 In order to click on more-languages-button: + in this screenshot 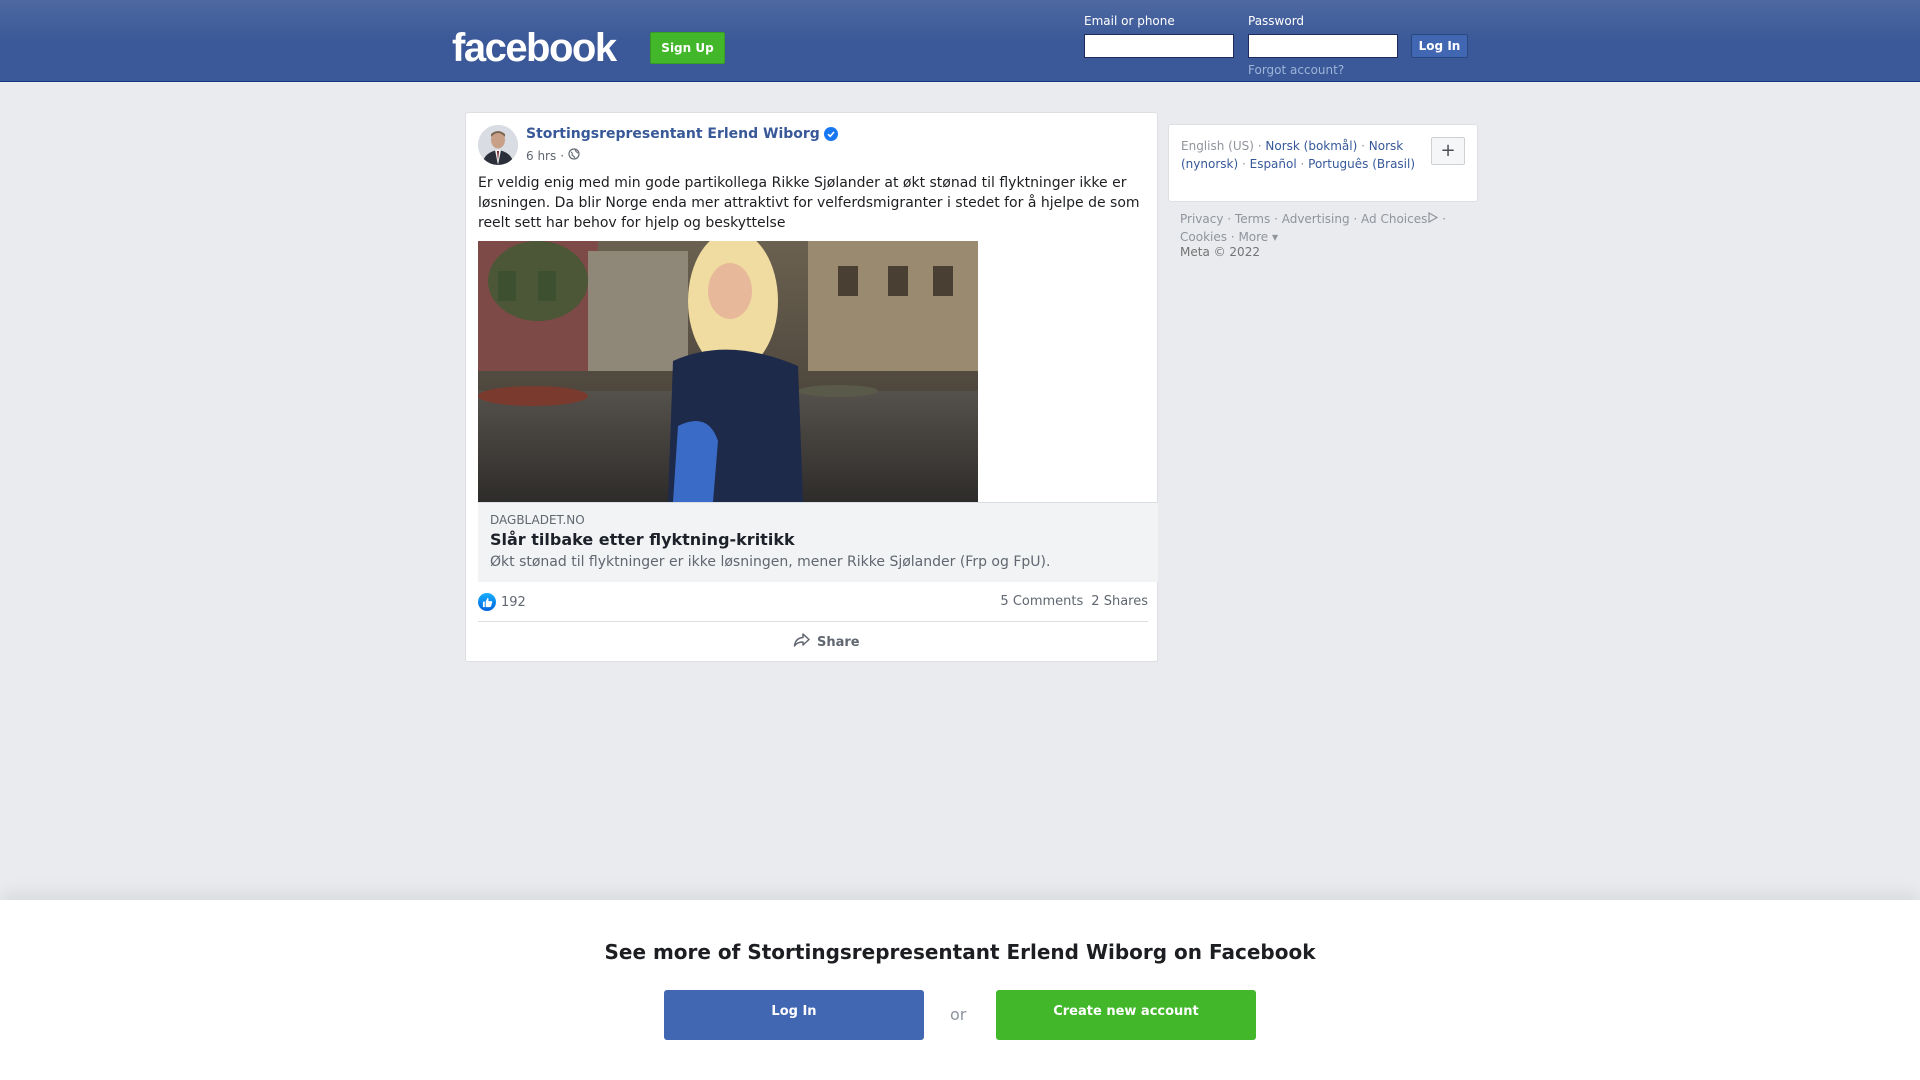, I will do `click(1448, 151)`.